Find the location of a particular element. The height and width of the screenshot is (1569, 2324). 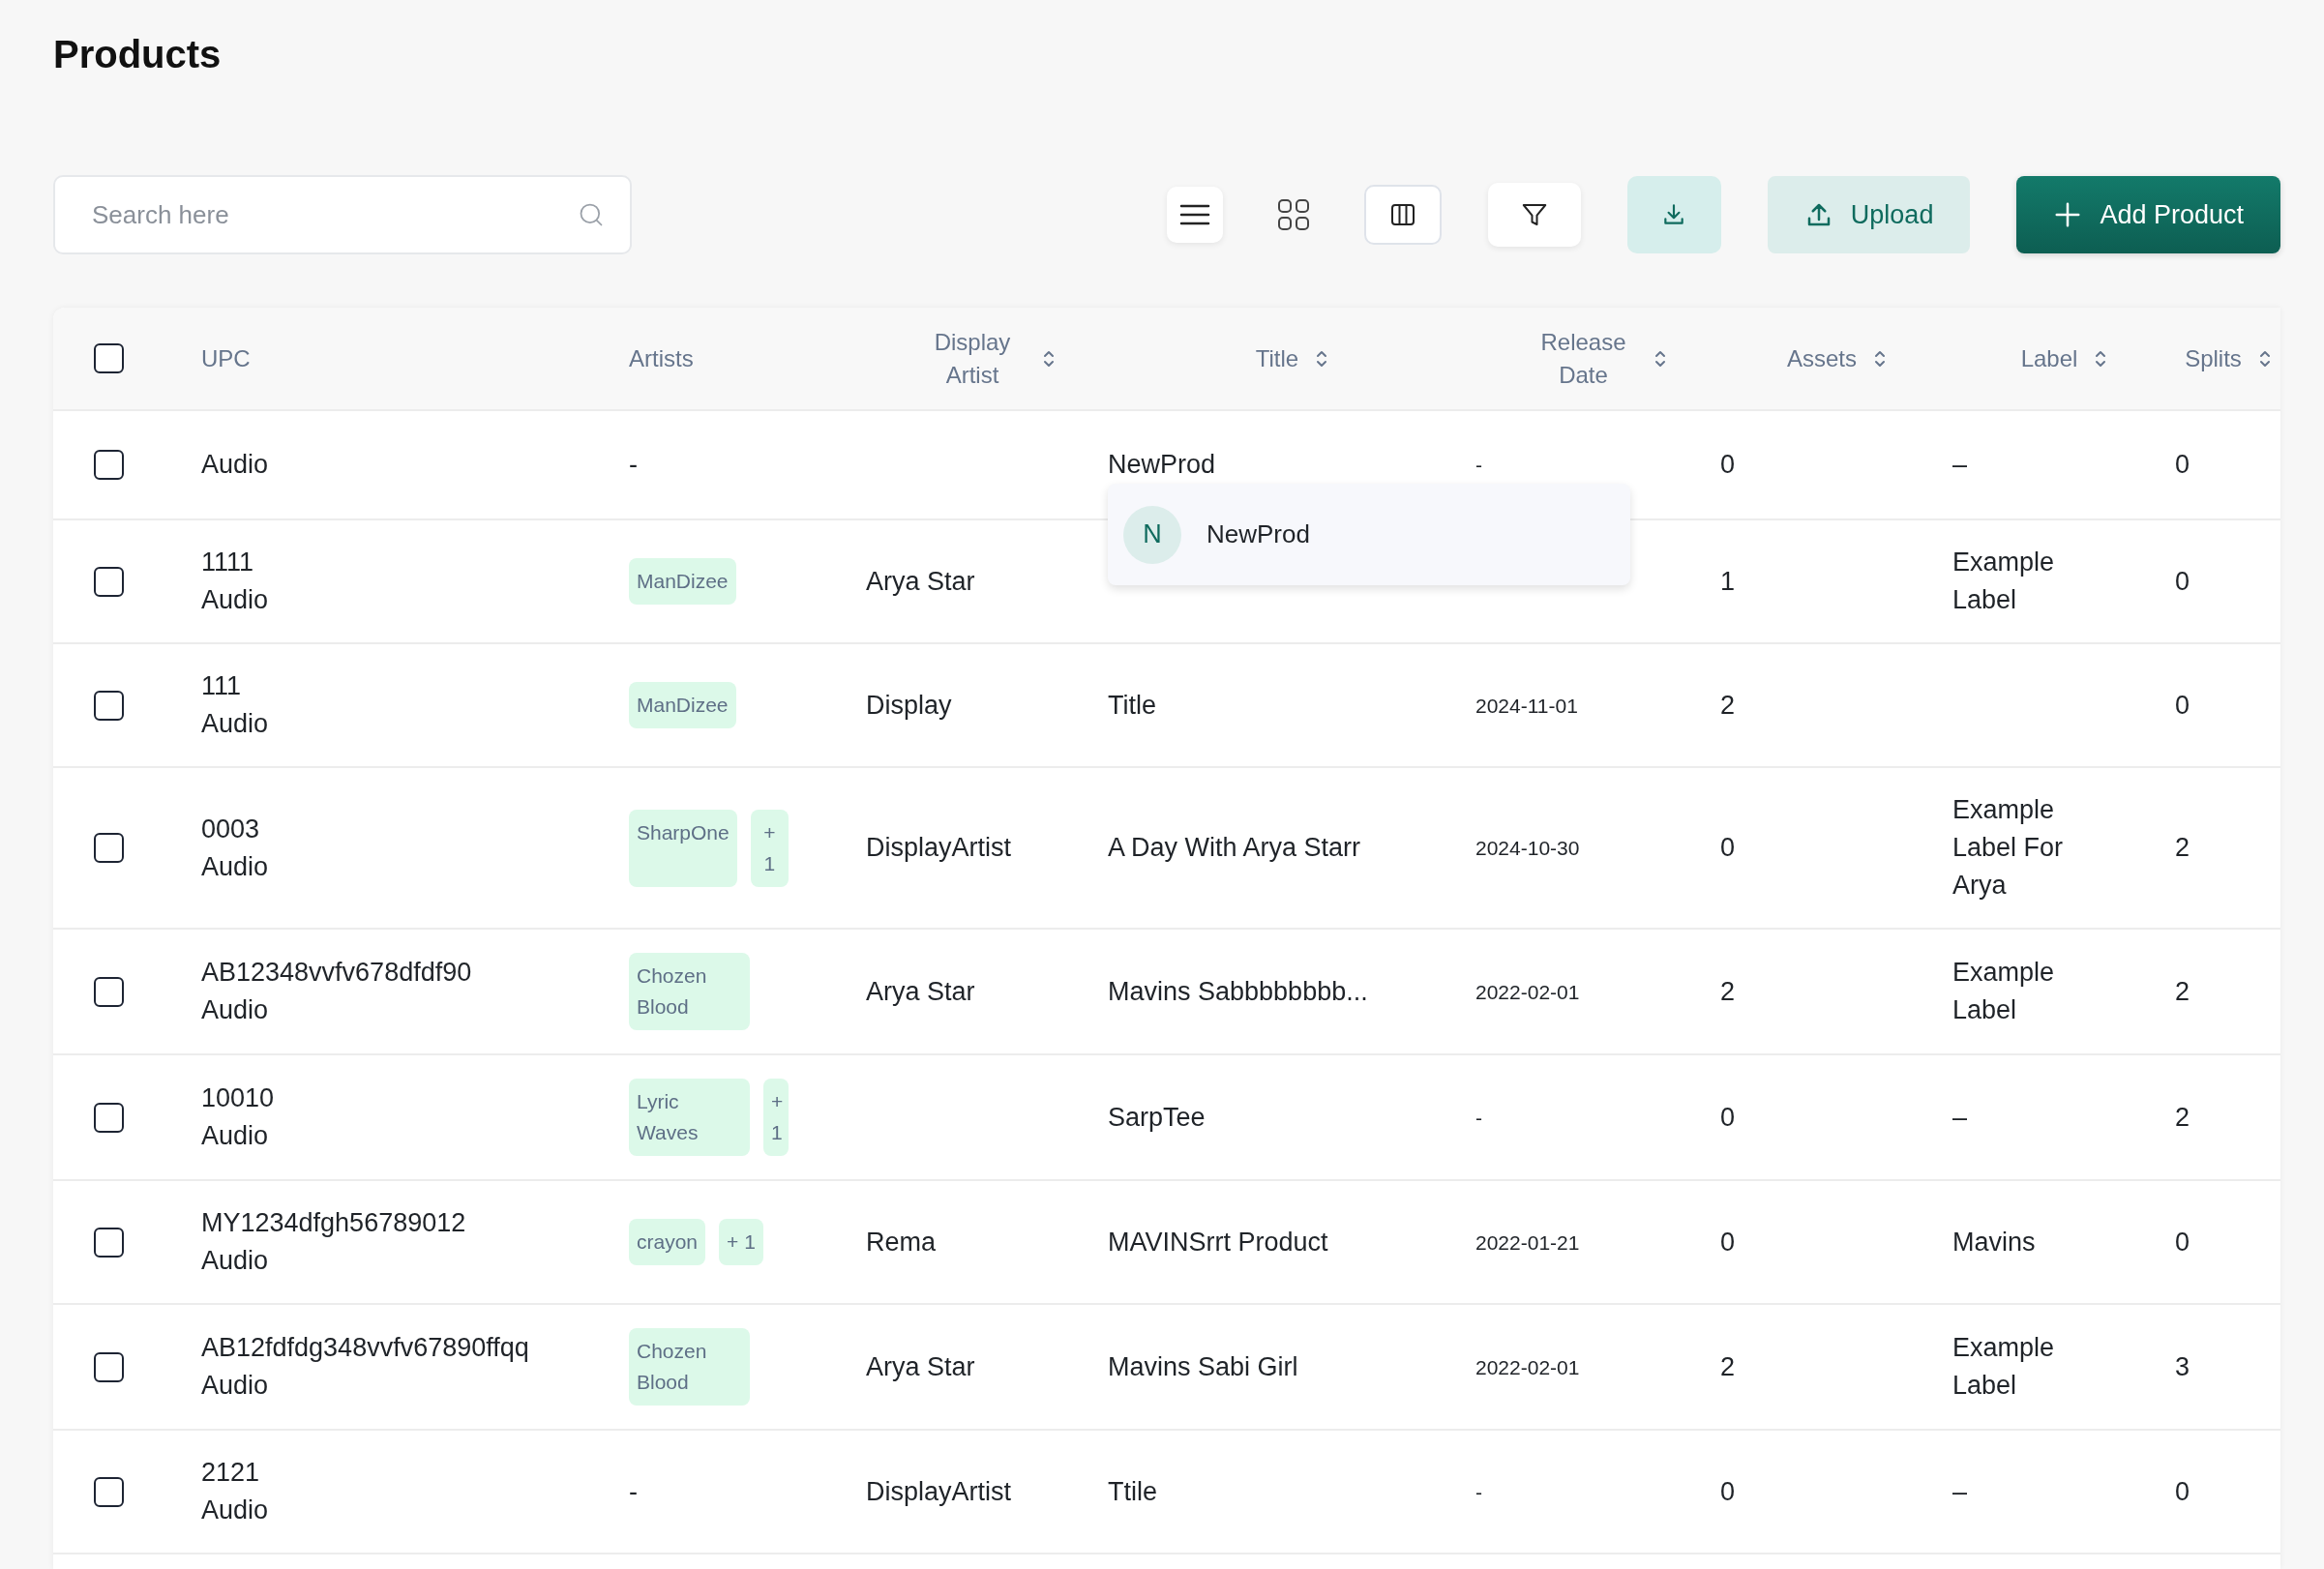

column-header: Display Artist is located at coordinates (973, 358).